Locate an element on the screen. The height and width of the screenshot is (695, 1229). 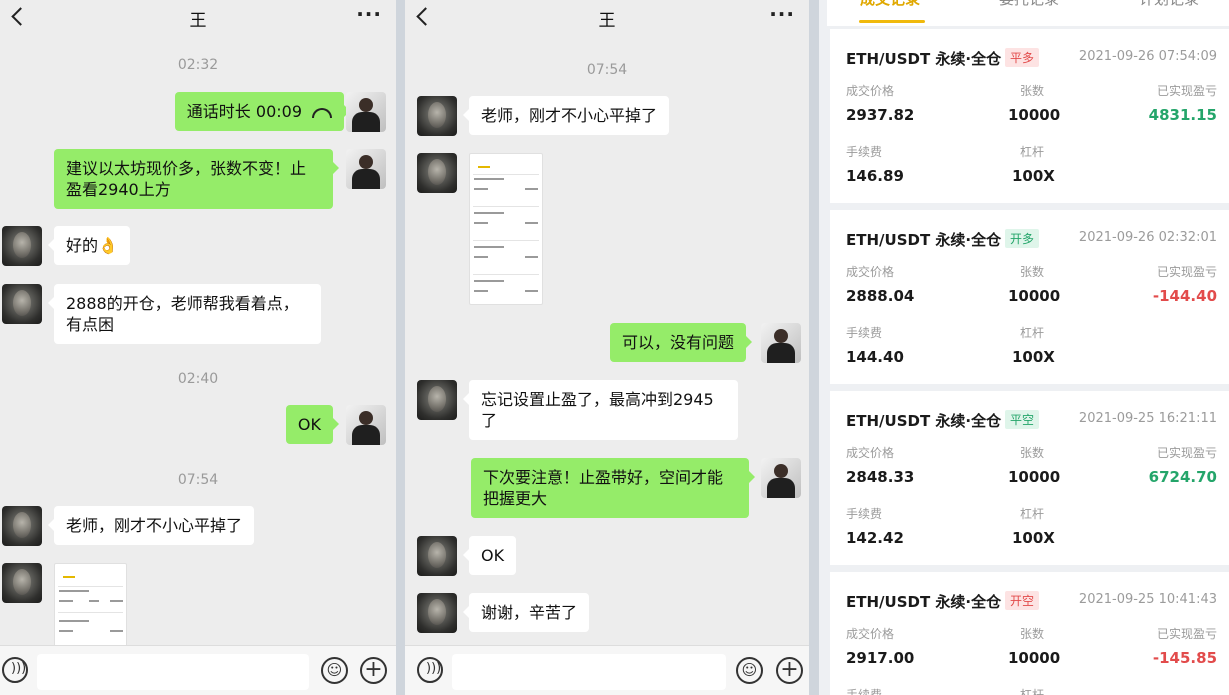
message-bubble: 可以，没有问题 is located at coordinates (681, 342).